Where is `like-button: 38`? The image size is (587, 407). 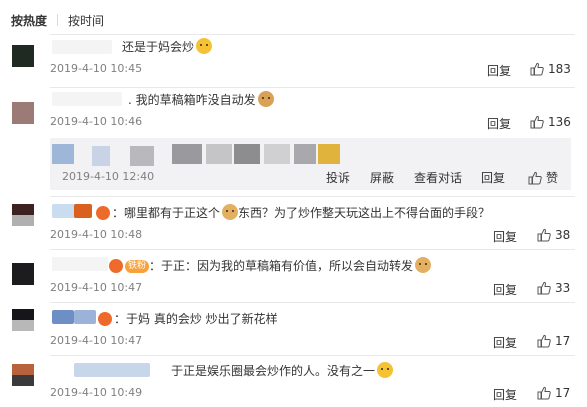
like-button: 38 is located at coordinates (553, 235).